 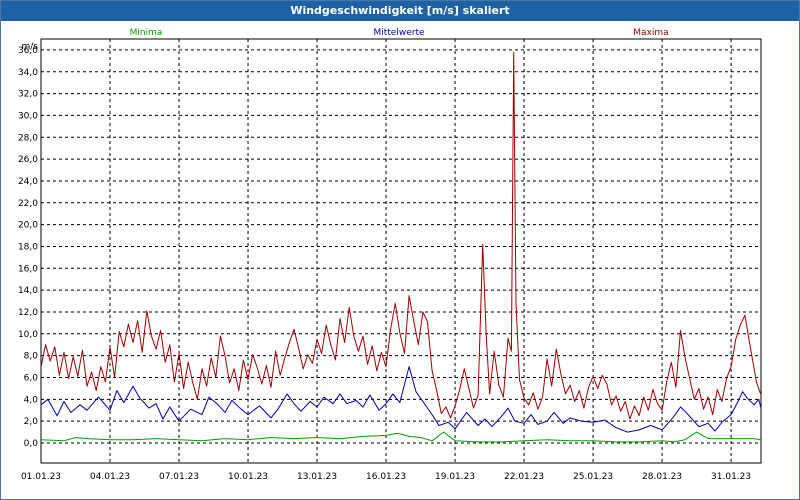 What do you see at coordinates (28, 73) in the screenshot?
I see `y-tick-label: 34,0` at bounding box center [28, 73].